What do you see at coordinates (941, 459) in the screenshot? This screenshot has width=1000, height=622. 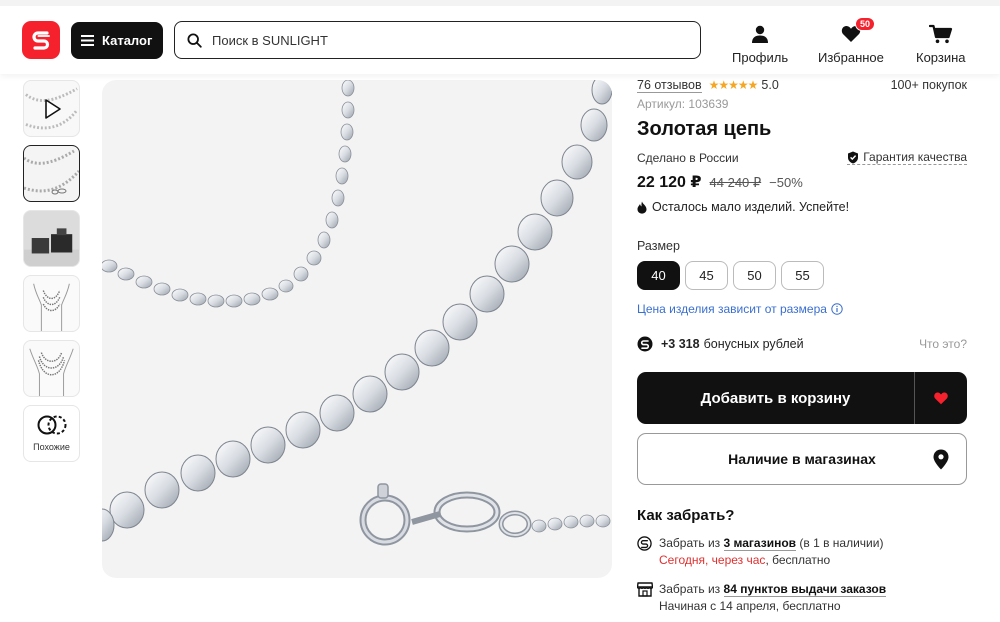 I see `map-pin-icon` at bounding box center [941, 459].